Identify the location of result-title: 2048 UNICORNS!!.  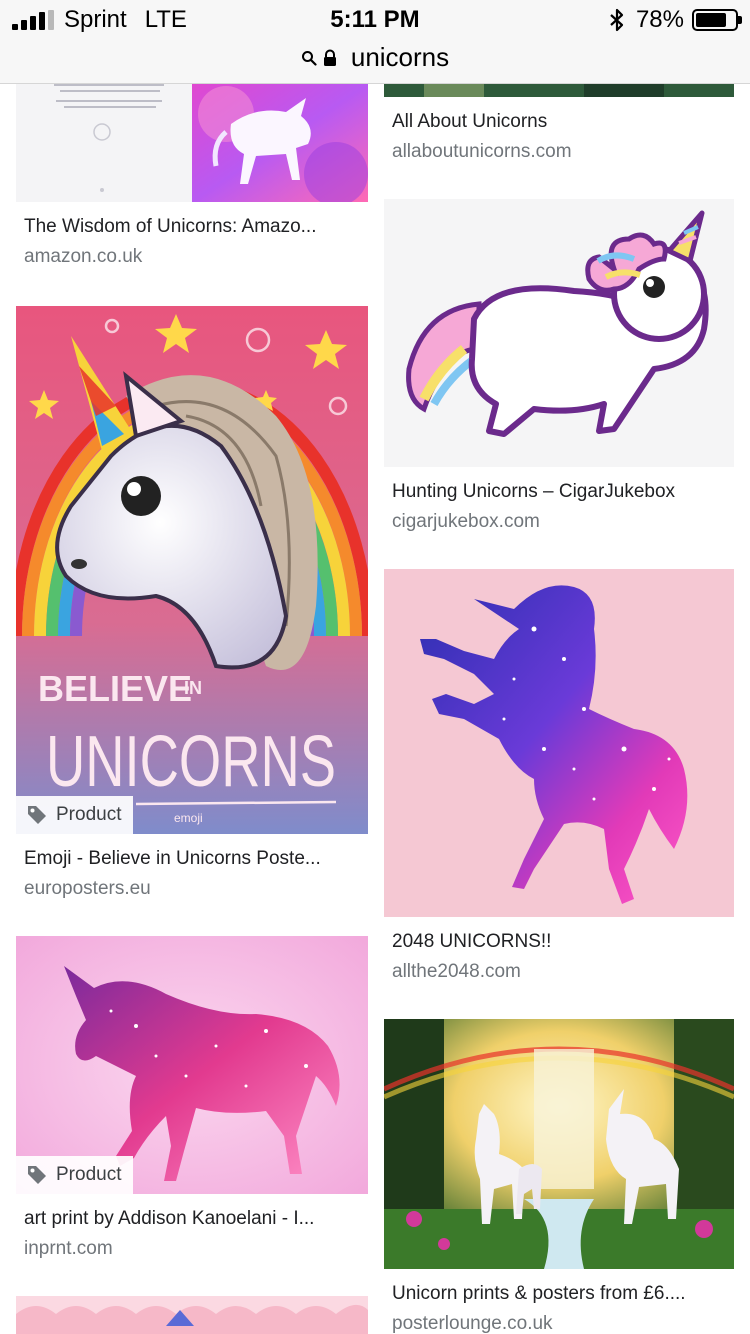
(559, 942).